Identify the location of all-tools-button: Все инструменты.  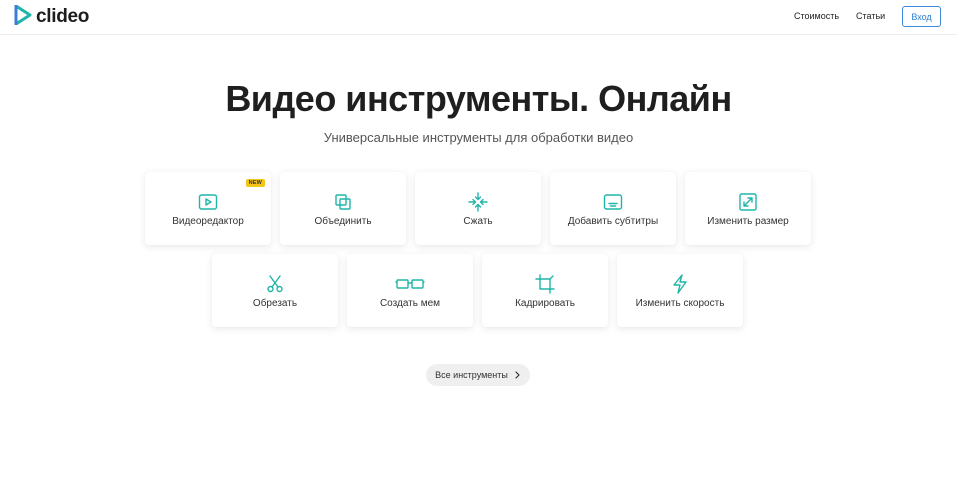
(478, 375).